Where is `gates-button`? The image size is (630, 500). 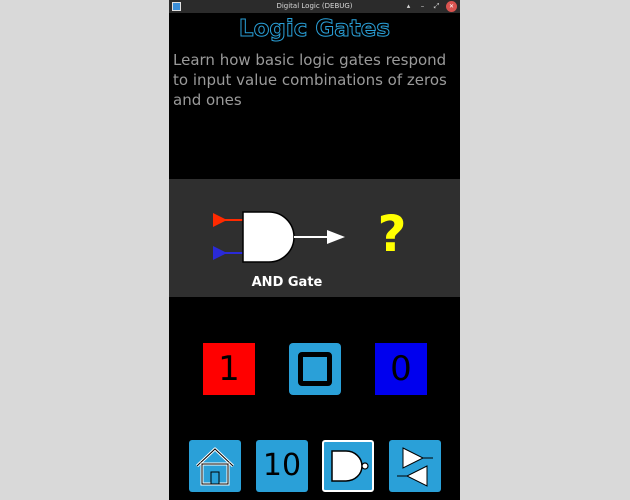
gates-button is located at coordinates (348, 466).